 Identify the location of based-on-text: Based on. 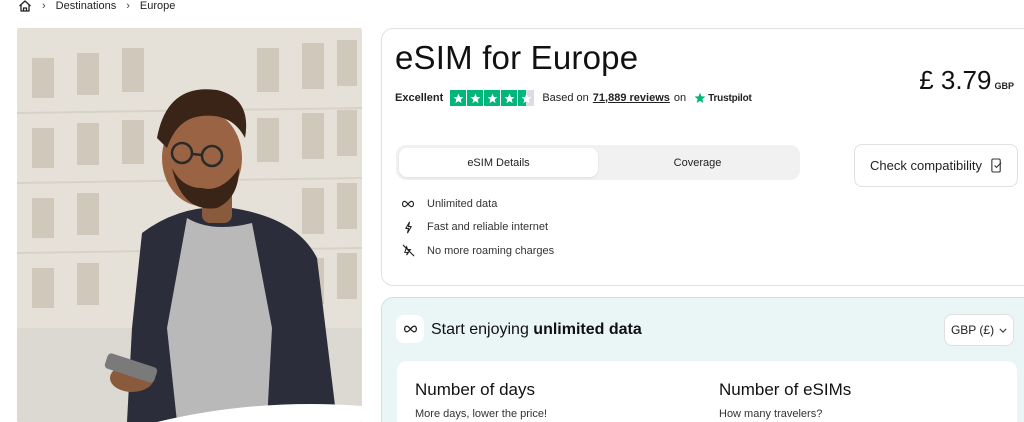
(565, 98).